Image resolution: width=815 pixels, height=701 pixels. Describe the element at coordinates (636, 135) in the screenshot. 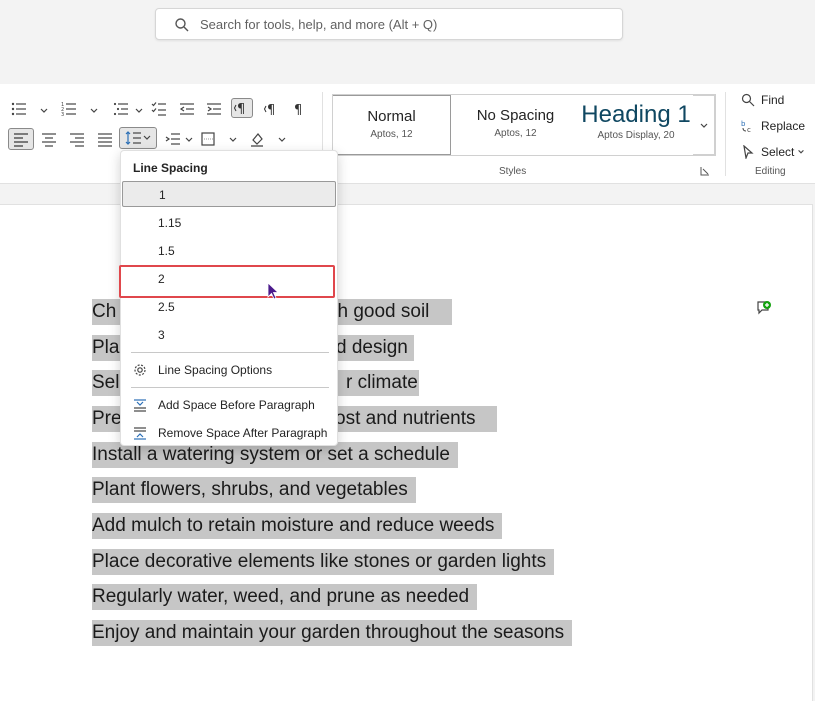

I see `style-heading-1-font: Aptos Display, 20` at that location.